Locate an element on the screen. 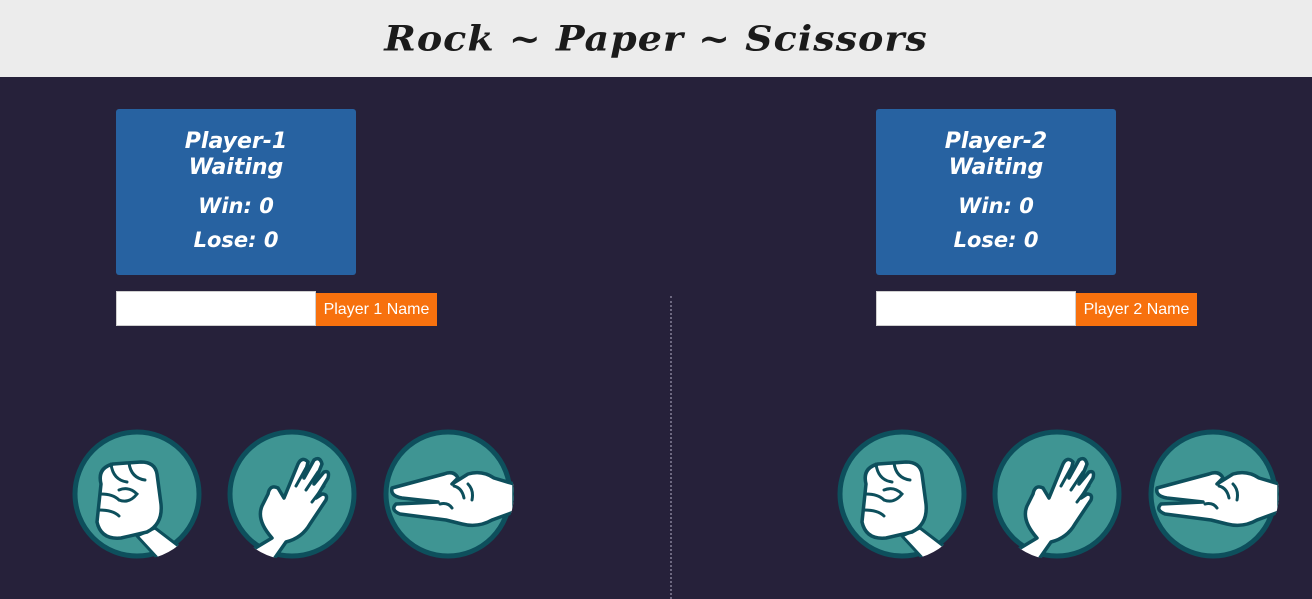 The height and width of the screenshot is (599, 1312). app-title: Rock ~ Paper ~ Scissors is located at coordinates (656, 38).